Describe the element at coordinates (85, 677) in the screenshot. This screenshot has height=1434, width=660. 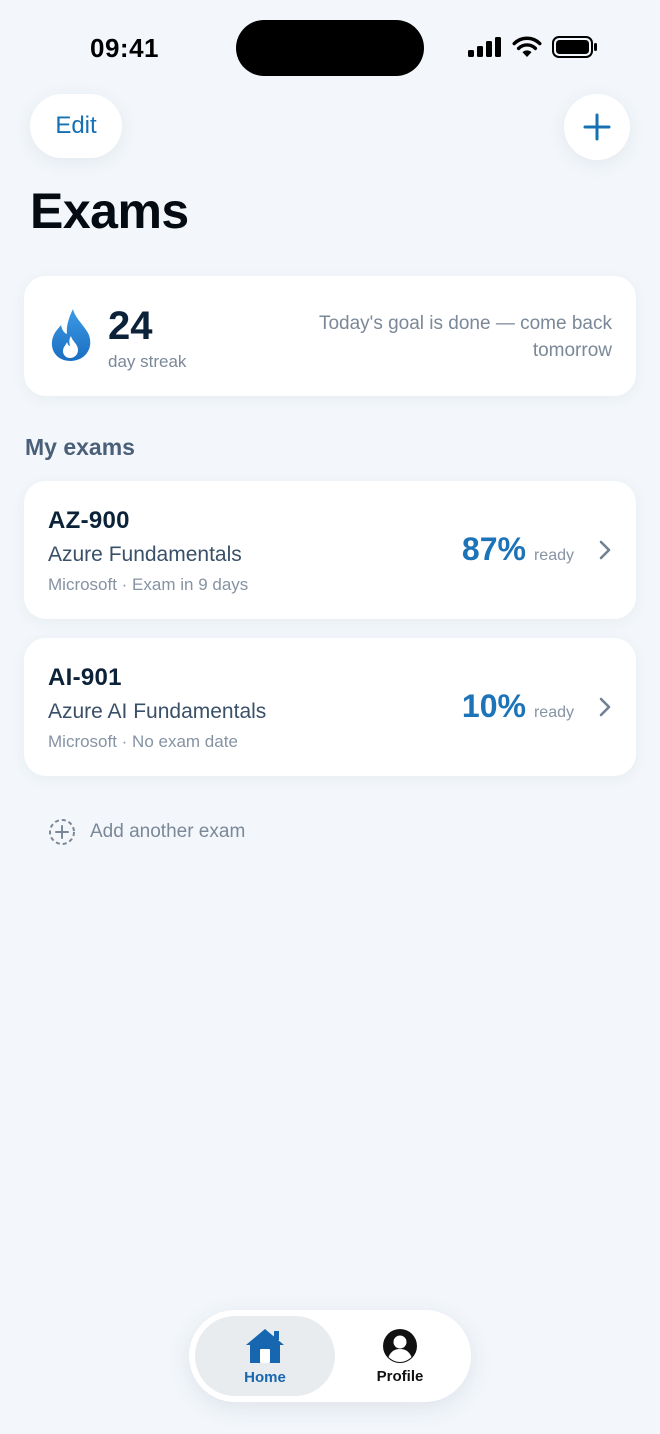
I see `exam-code: AI-901` at that location.